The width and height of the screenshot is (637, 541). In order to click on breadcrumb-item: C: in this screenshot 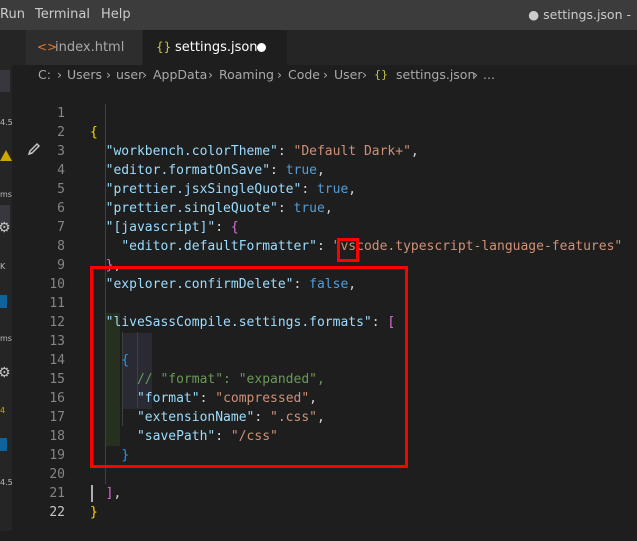, I will do `click(44, 75)`.